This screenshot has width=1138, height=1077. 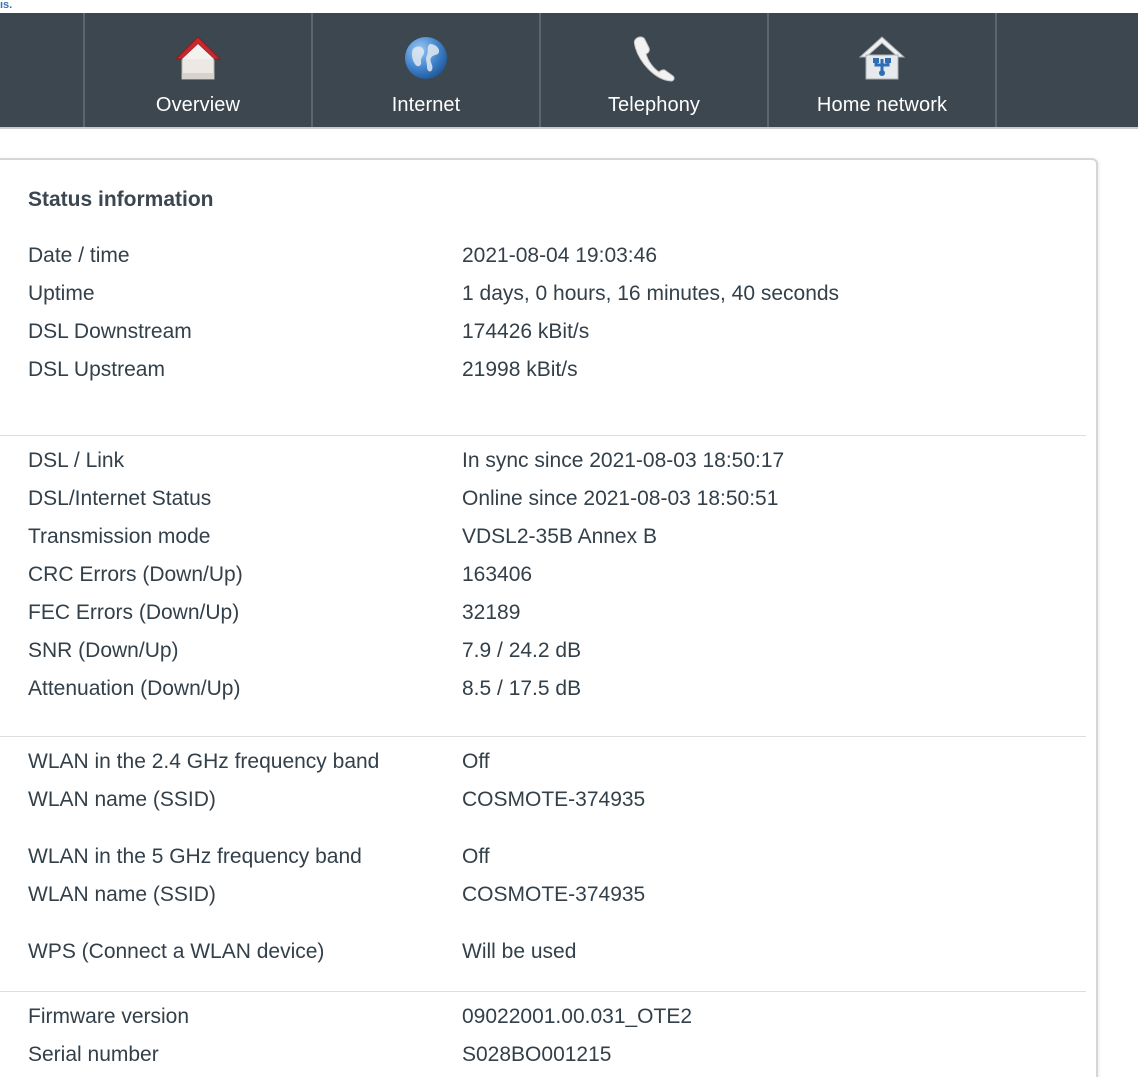 What do you see at coordinates (176, 951) in the screenshot?
I see `row-label: WPS (Connect a WLAN device)` at bounding box center [176, 951].